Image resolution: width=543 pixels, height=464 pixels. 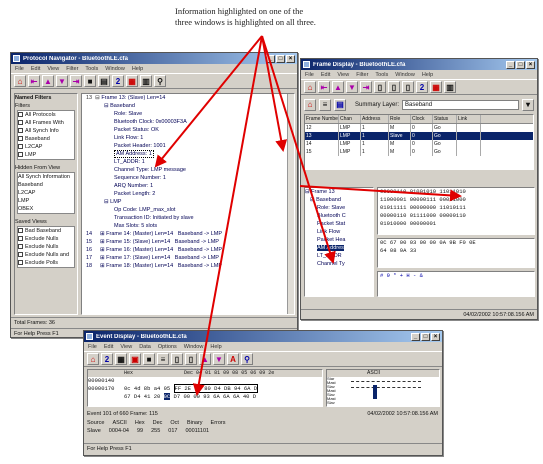 What do you see at coordinates (263, 336) in the screenshot?
I see `event-titlebar: Event Display - BluetoothLE.cfa _ □ ×` at bounding box center [263, 336].